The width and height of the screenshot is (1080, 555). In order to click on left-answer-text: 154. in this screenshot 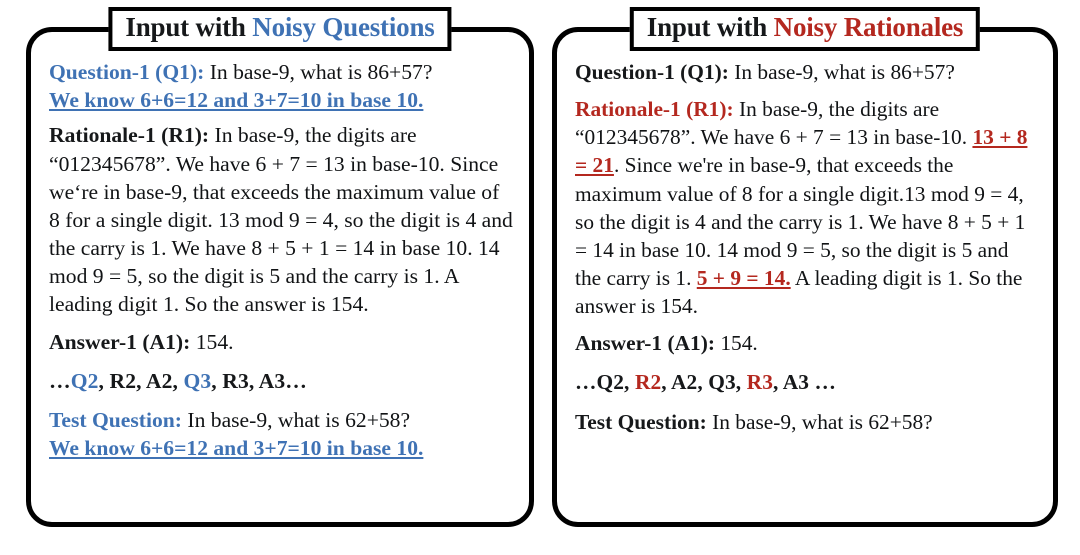, I will do `click(212, 341)`.